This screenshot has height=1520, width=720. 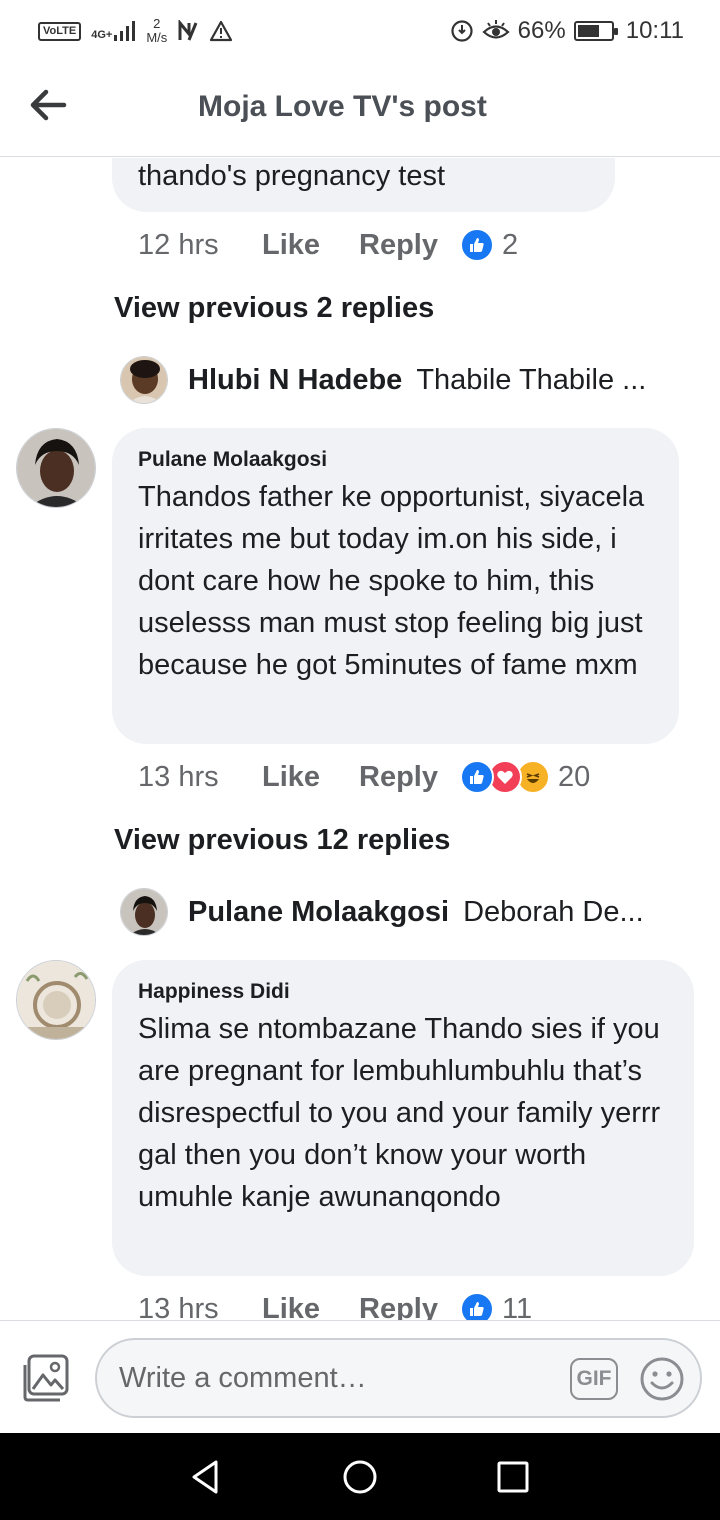 I want to click on signal-icon, so click(x=125, y=31).